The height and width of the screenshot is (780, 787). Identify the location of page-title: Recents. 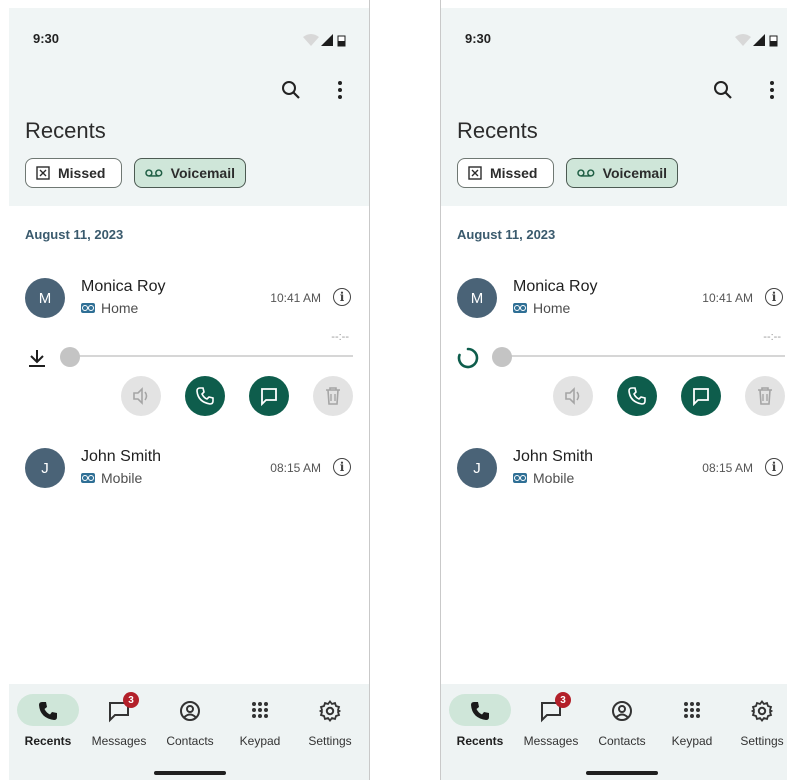
(497, 130).